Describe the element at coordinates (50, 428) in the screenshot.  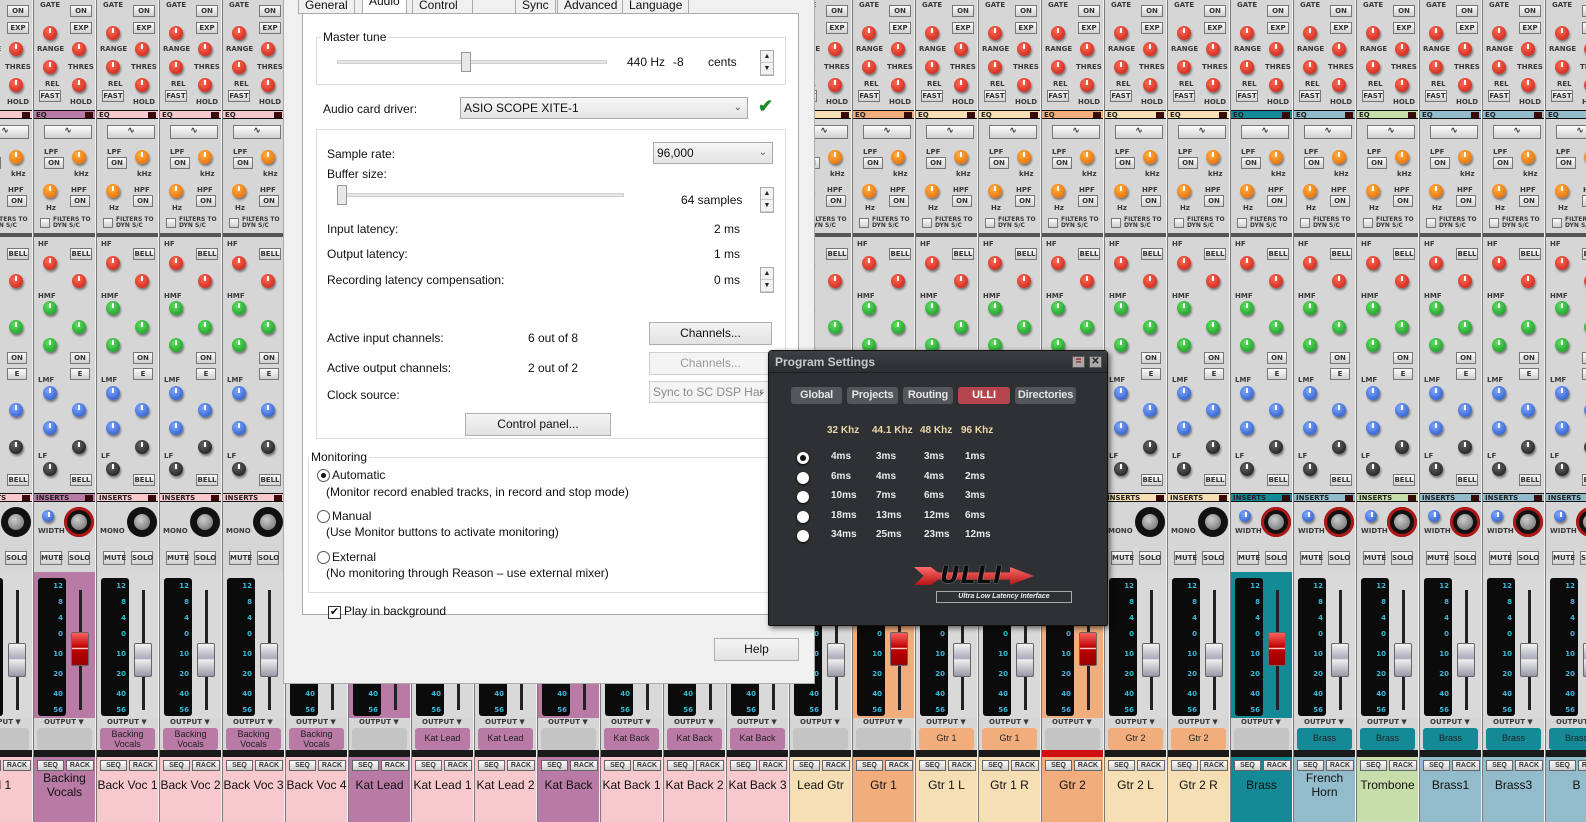
I see `lmf-q-knob` at that location.